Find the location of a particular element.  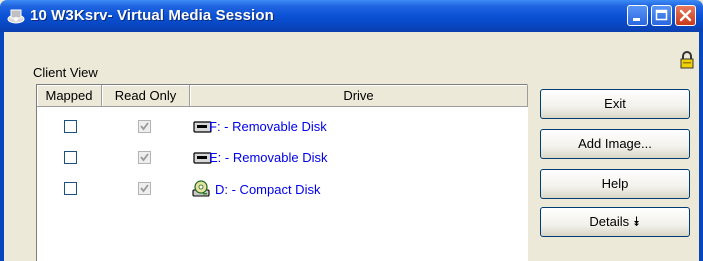

minimize-button is located at coordinates (637, 15).